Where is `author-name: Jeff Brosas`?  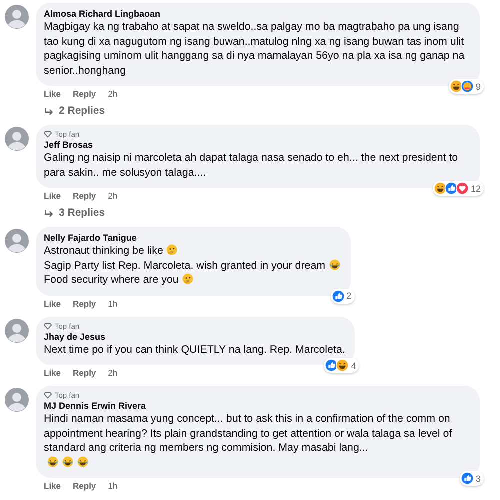 author-name: Jeff Brosas is located at coordinates (257, 145).